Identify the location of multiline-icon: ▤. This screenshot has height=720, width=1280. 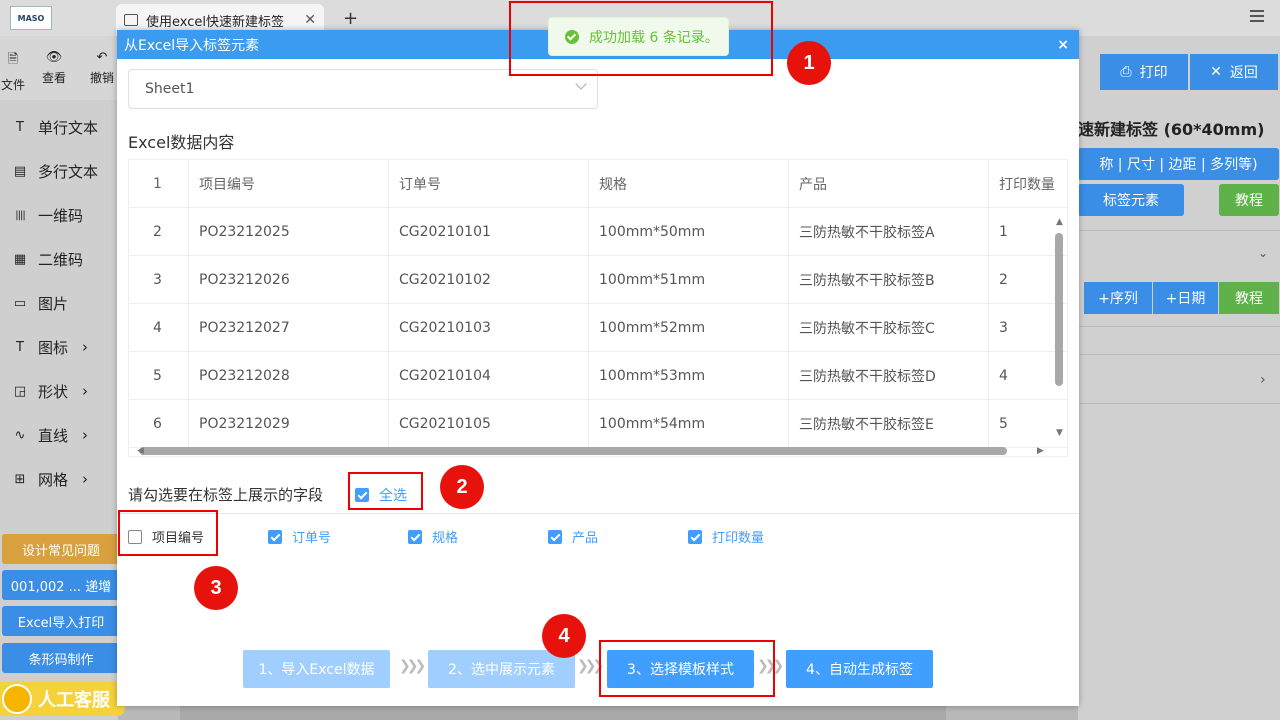
(20, 171).